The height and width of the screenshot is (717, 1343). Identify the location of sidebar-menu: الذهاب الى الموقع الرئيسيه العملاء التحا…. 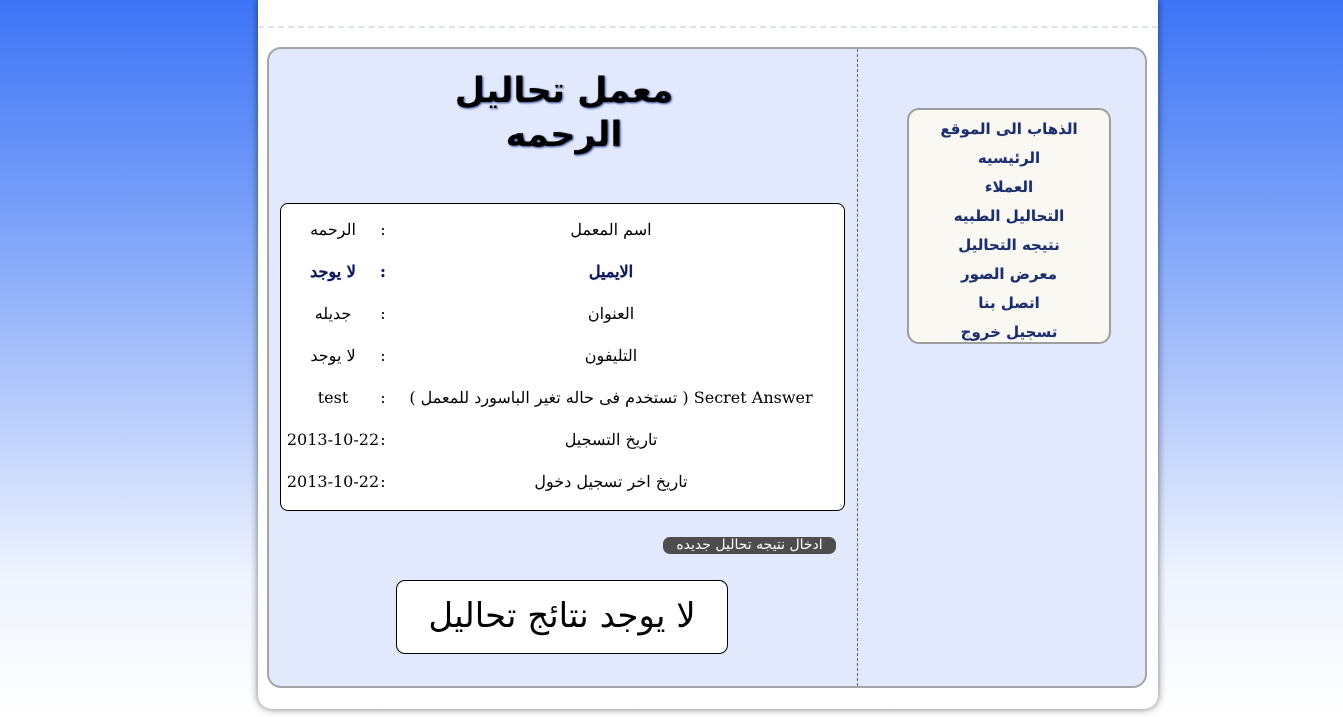
(1009, 226).